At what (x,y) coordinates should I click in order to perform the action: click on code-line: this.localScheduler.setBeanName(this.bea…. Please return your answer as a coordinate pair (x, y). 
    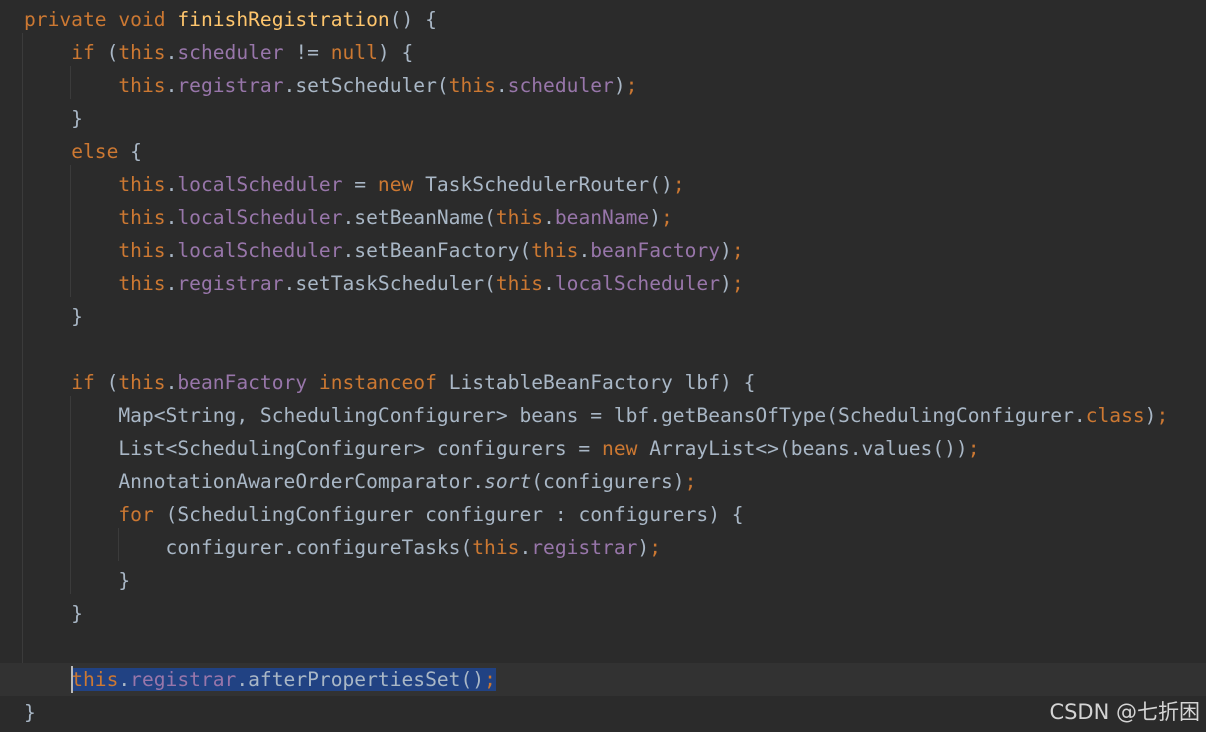
    Looking at the image, I should click on (603, 217).